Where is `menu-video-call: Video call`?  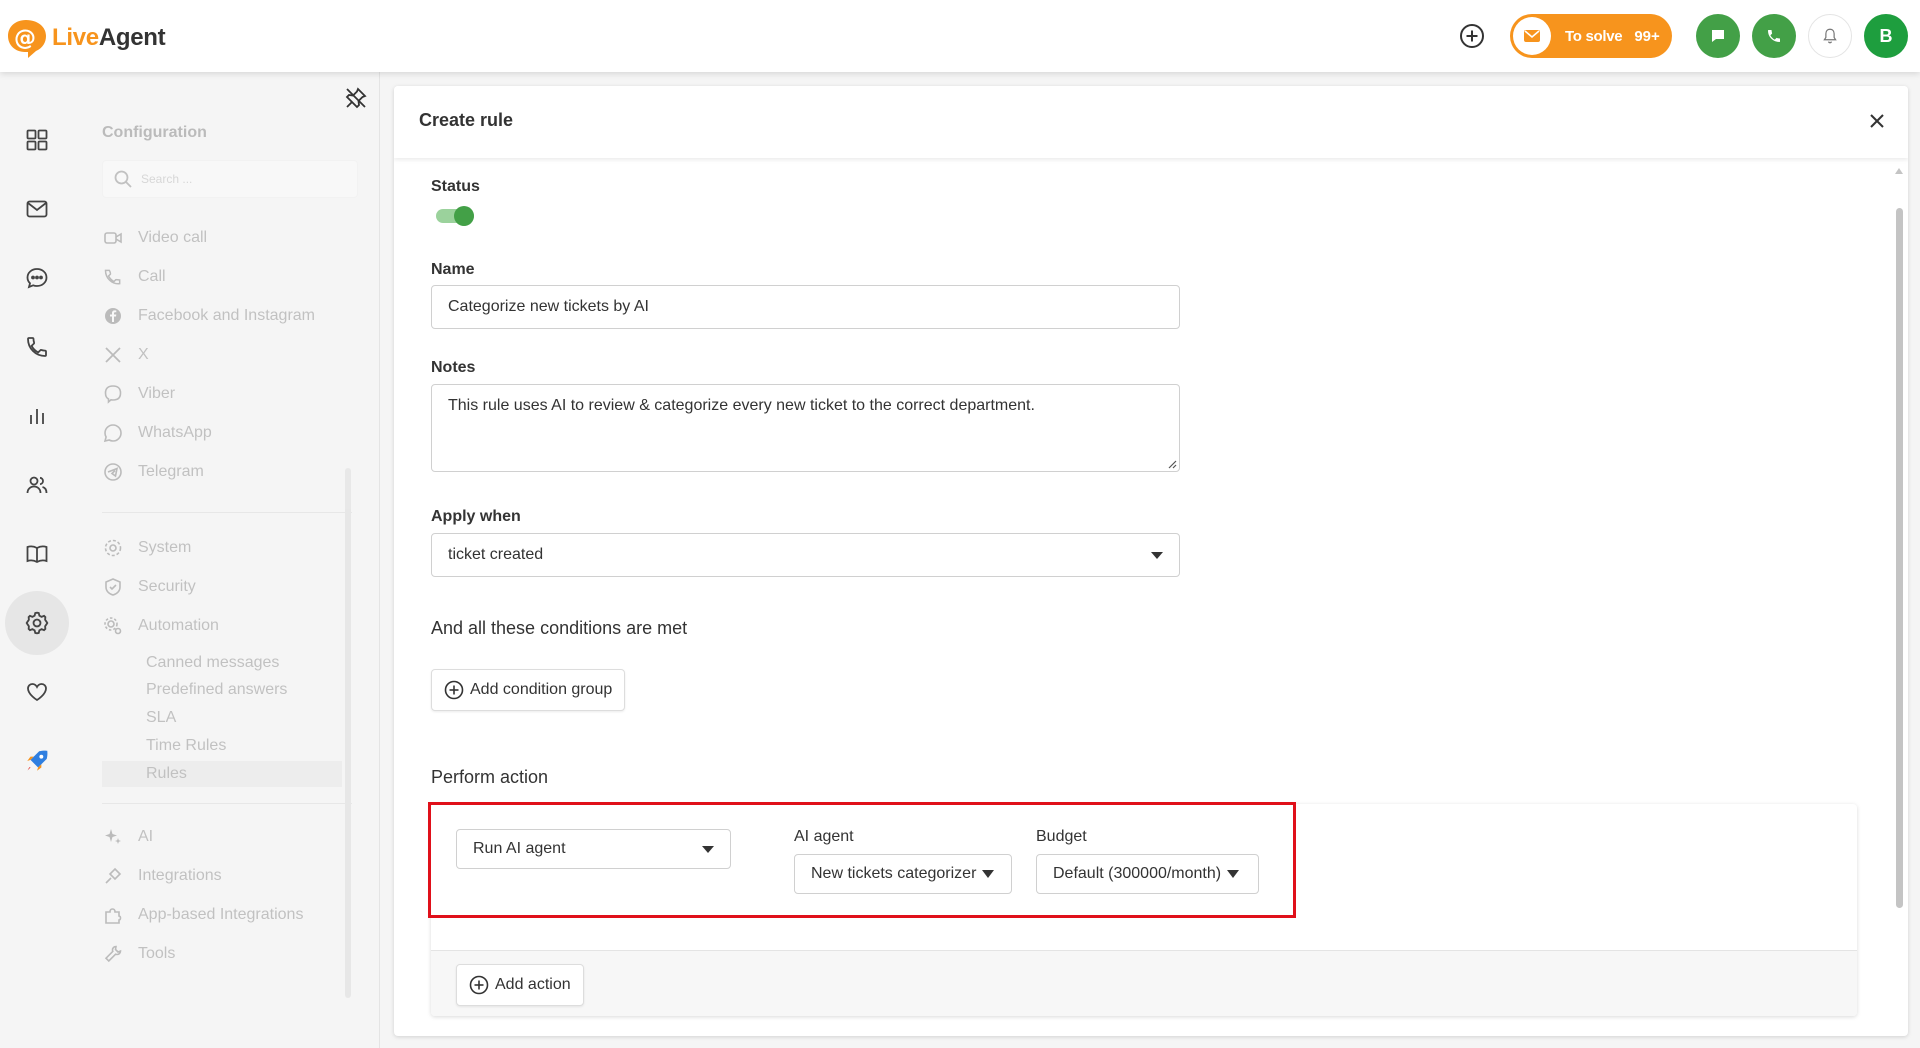
menu-video-call: Video call is located at coordinates (154, 238).